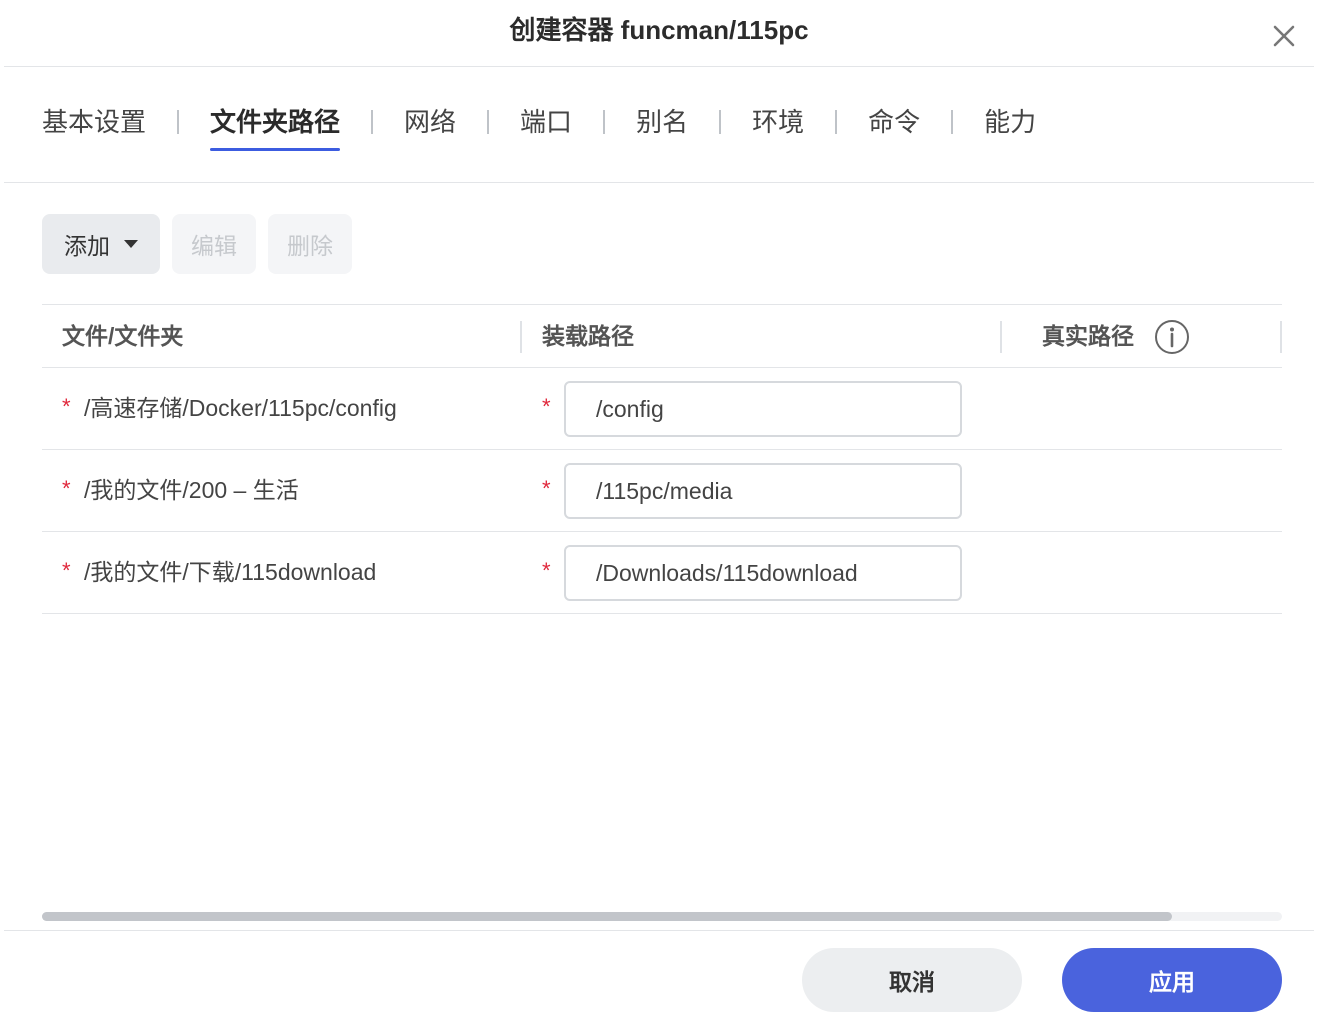  What do you see at coordinates (275, 123) in the screenshot?
I see `tab-folder-path: 文件夹路径` at bounding box center [275, 123].